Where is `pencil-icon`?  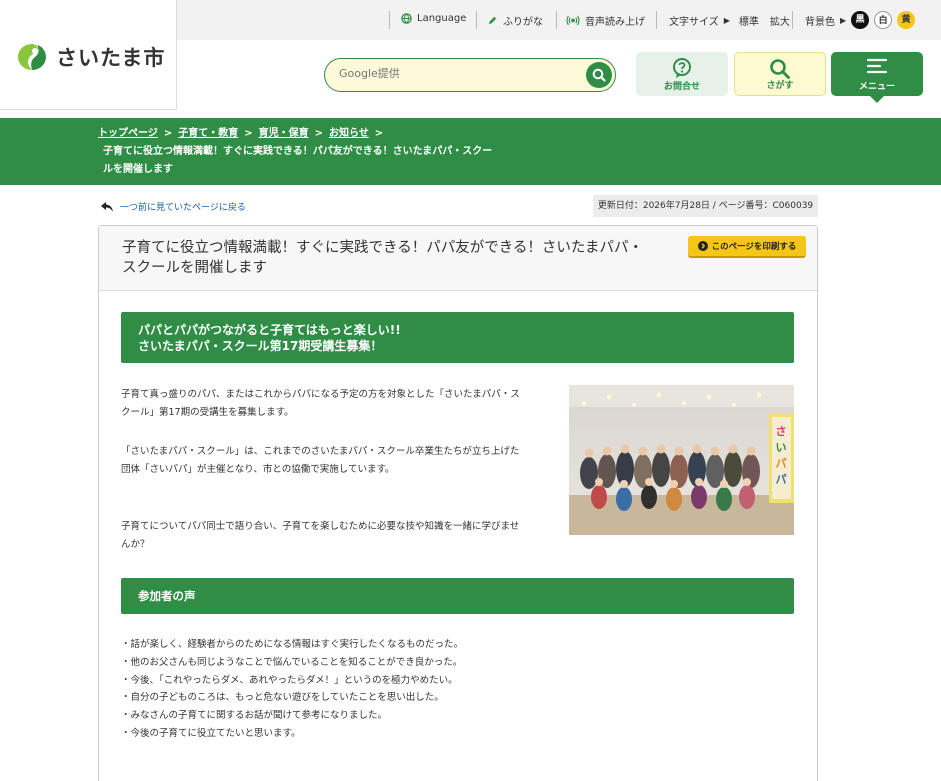
pencil-icon is located at coordinates (492, 20).